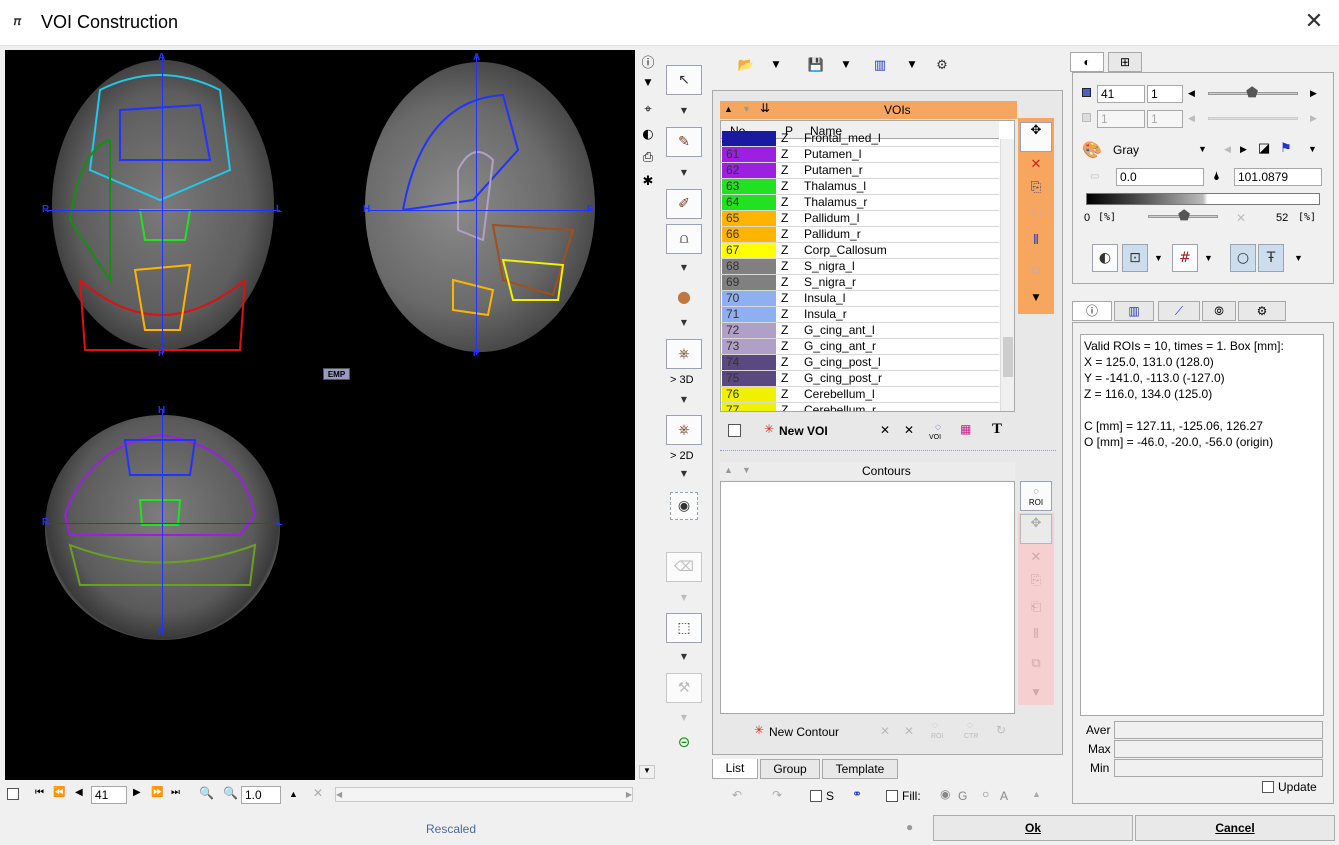 This screenshot has height=845, width=1339. Describe the element at coordinates (1036, 693) in the screenshot. I see `contour-more-dropdown-icon: ▼` at that location.